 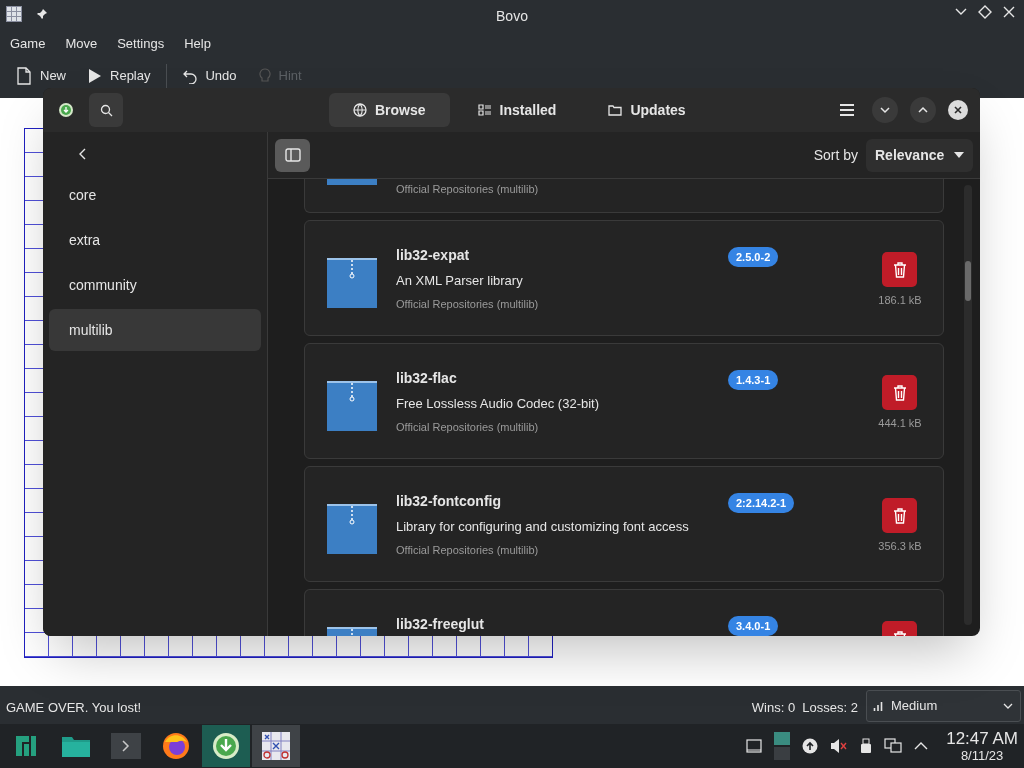 I want to click on sidebar-icon, so click(x=292, y=155).